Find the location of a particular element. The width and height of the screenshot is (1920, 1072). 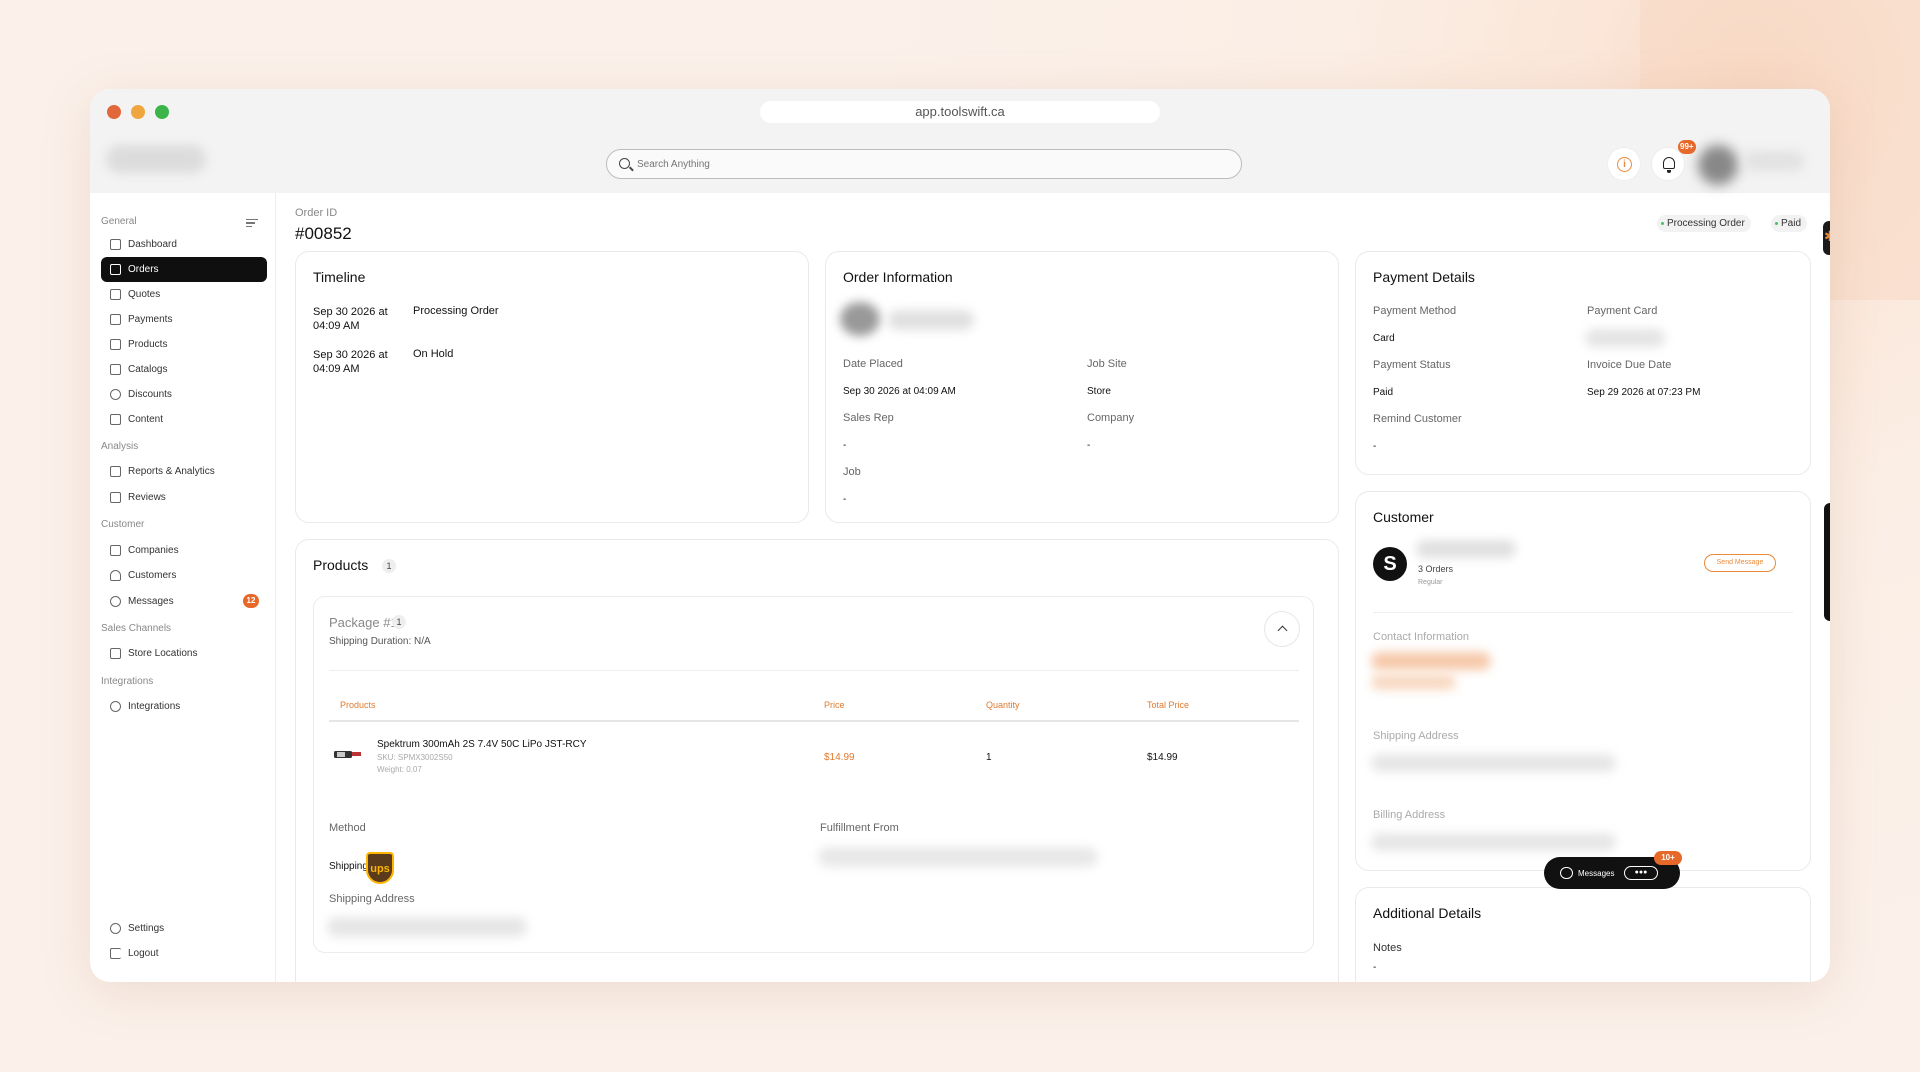

method-value: Shipping is located at coordinates (348, 866).